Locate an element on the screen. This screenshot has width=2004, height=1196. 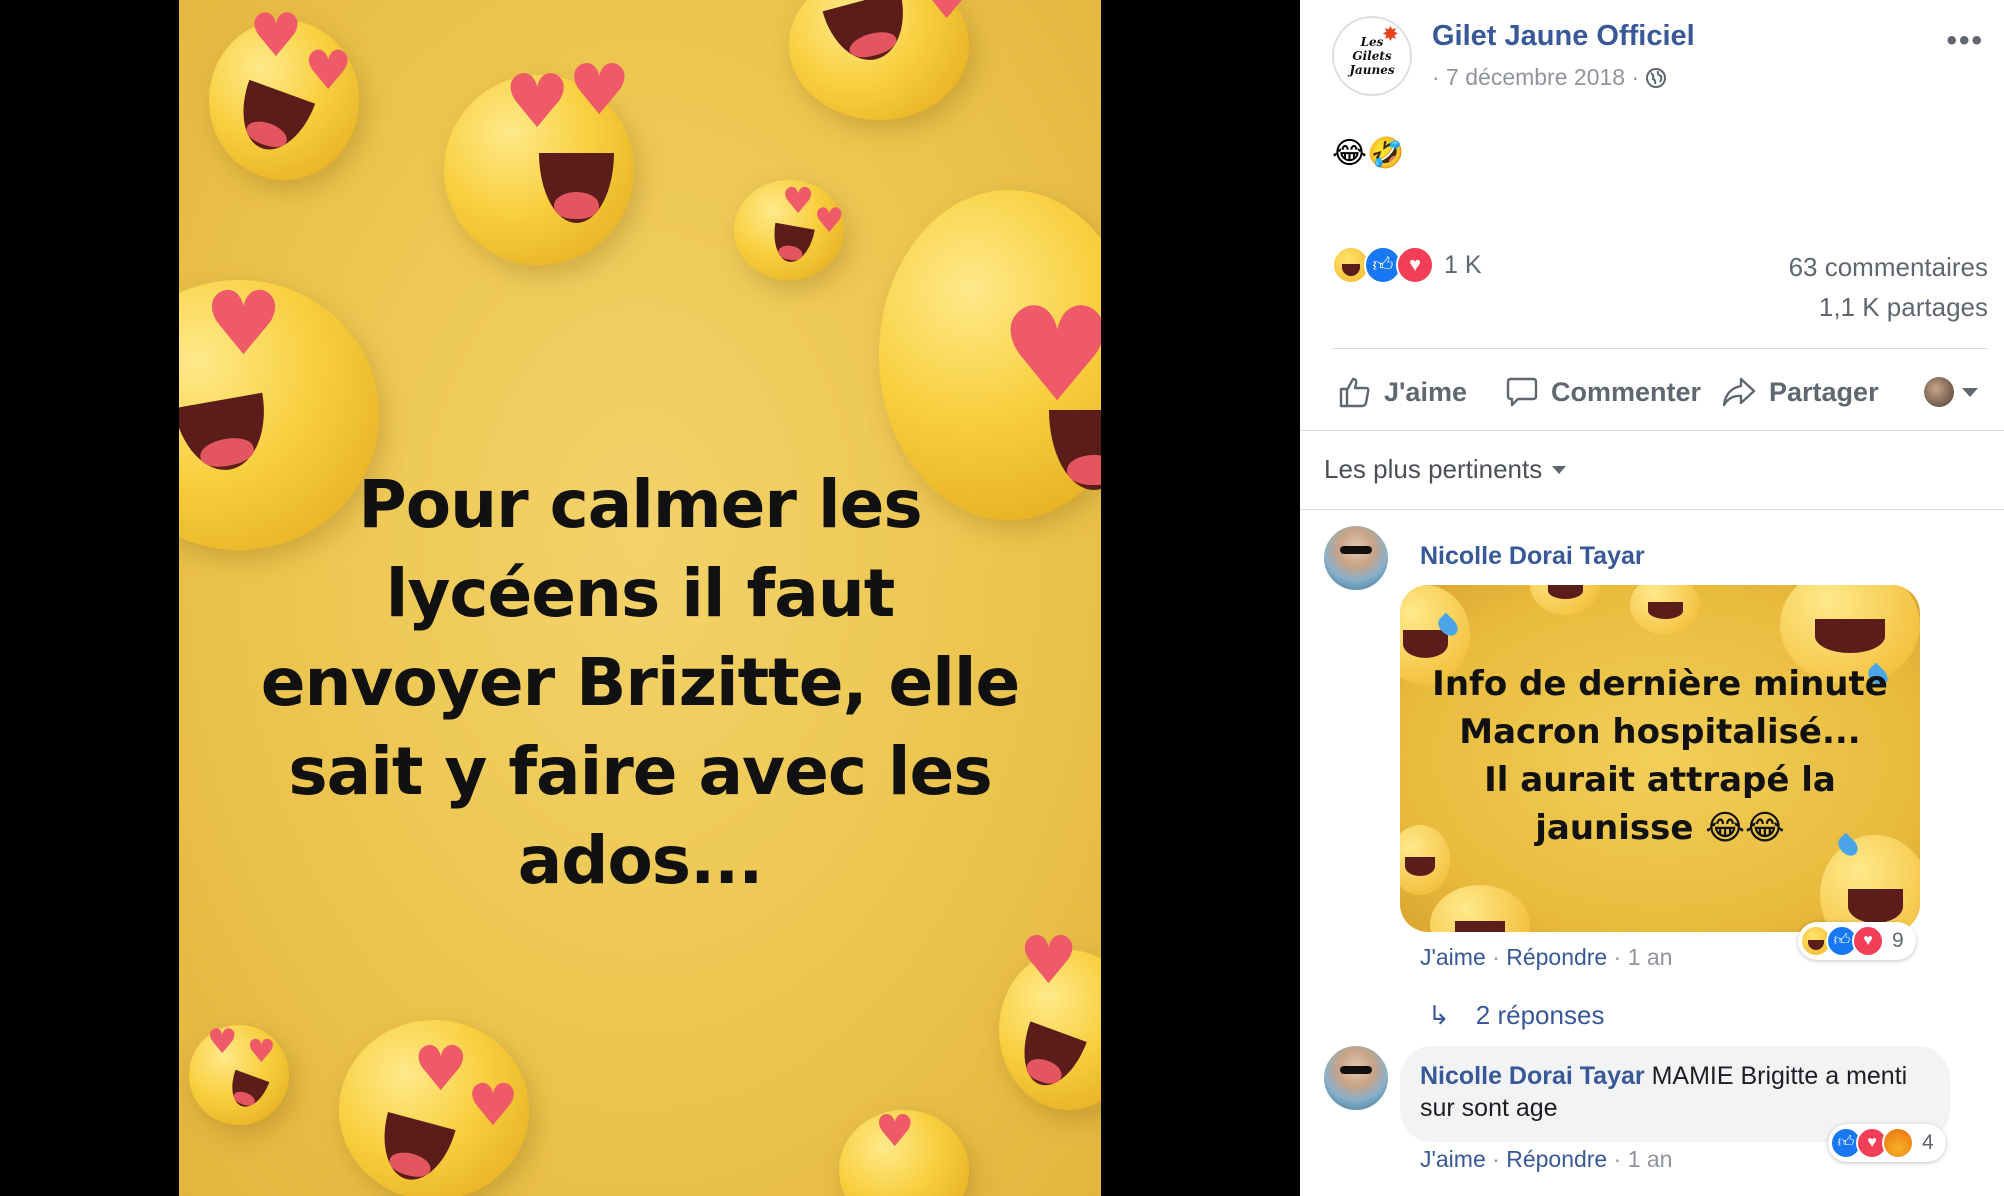
replies-label: 2 réponses is located at coordinates (1540, 1015).